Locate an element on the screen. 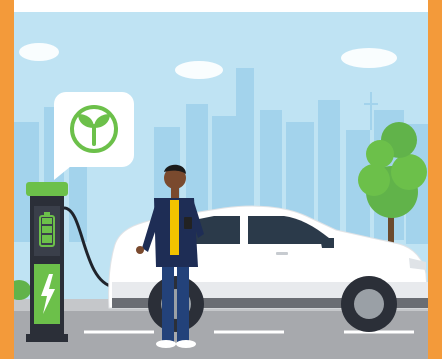  leaf-icon is located at coordinates (94, 129).